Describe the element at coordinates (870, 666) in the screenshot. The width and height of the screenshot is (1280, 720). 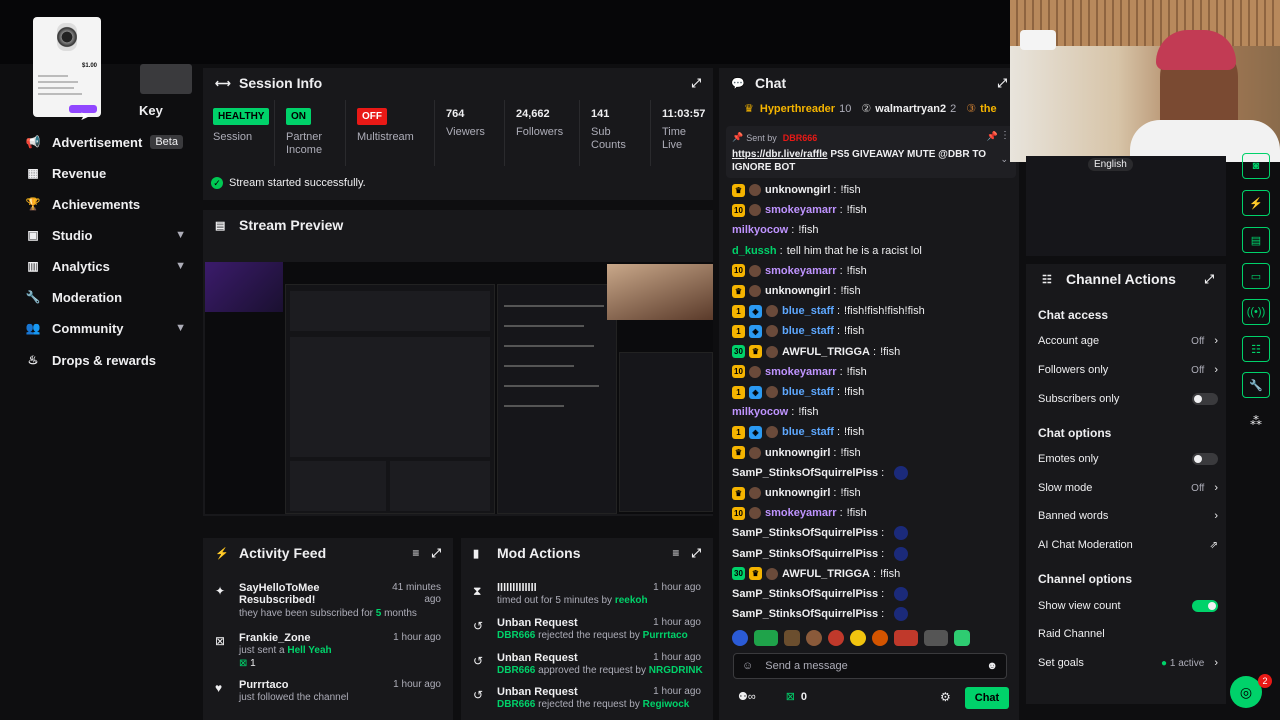
I see `chat-input: ☺ Send a message ☻` at that location.